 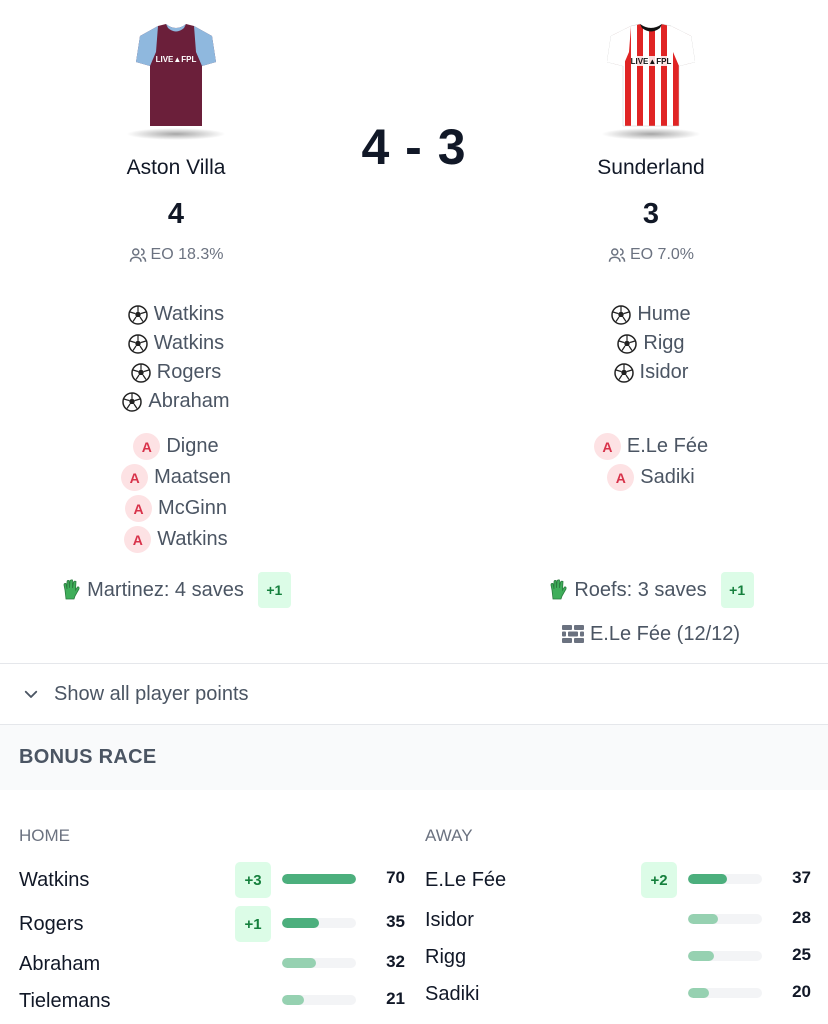 I want to click on away-shirt-icon: LIVE▲FPL, so click(x=651, y=75).